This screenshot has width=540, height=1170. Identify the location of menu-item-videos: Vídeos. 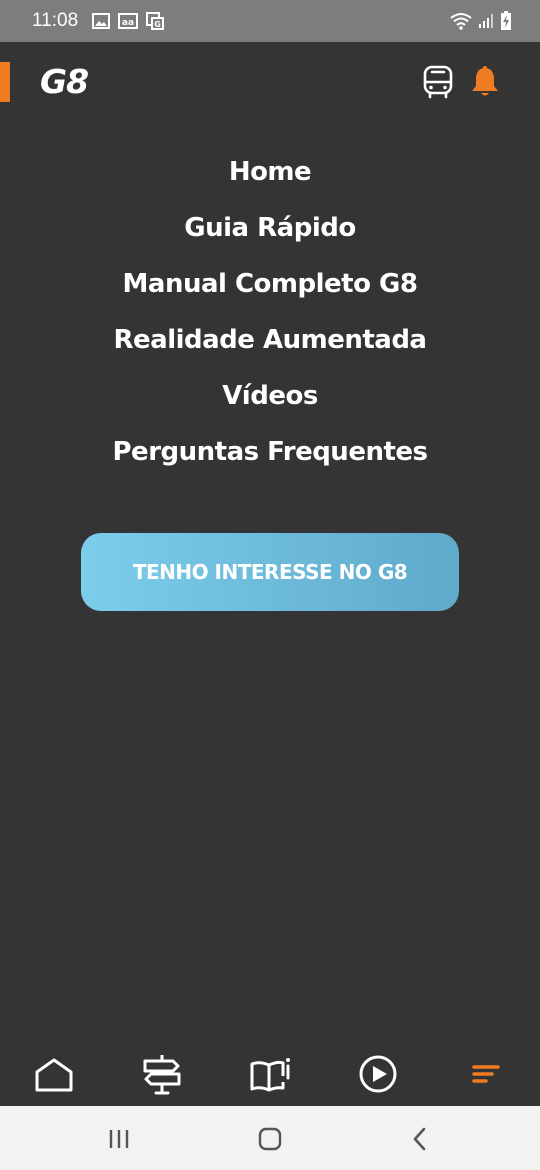
(270, 396).